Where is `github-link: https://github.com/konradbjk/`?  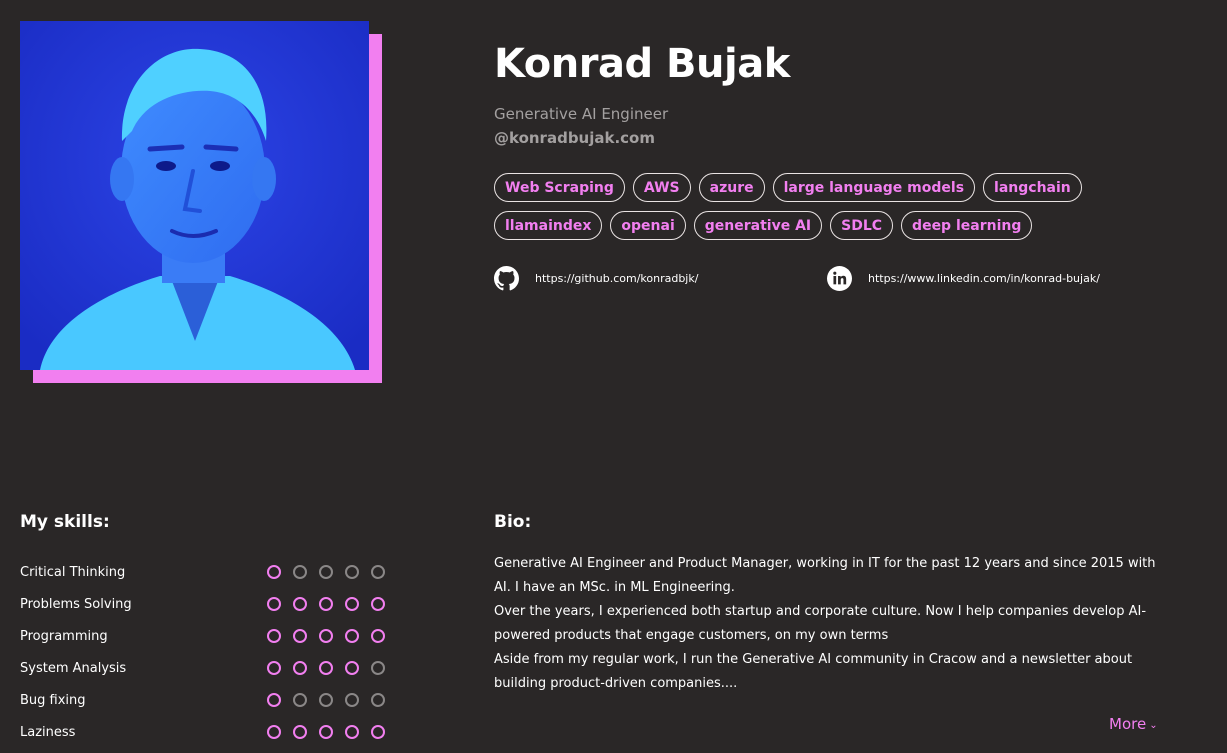
github-link: https://github.com/konradbjk/ is located at coordinates (616, 278).